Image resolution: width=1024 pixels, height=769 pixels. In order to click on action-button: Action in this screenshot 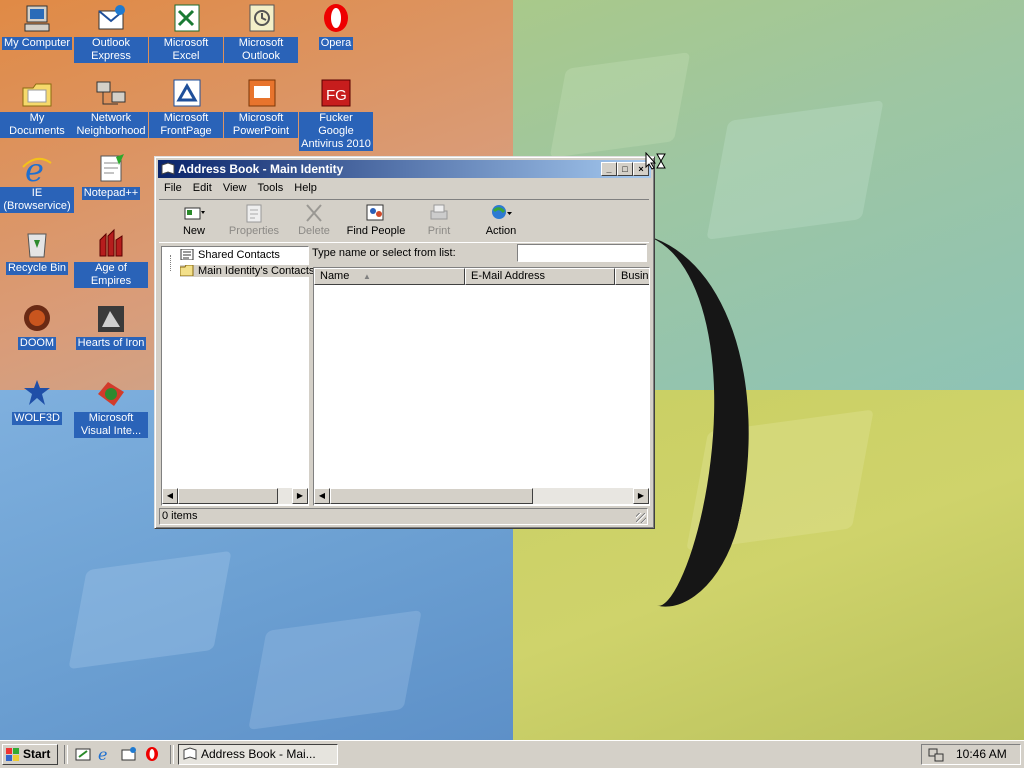, I will do `click(501, 221)`.